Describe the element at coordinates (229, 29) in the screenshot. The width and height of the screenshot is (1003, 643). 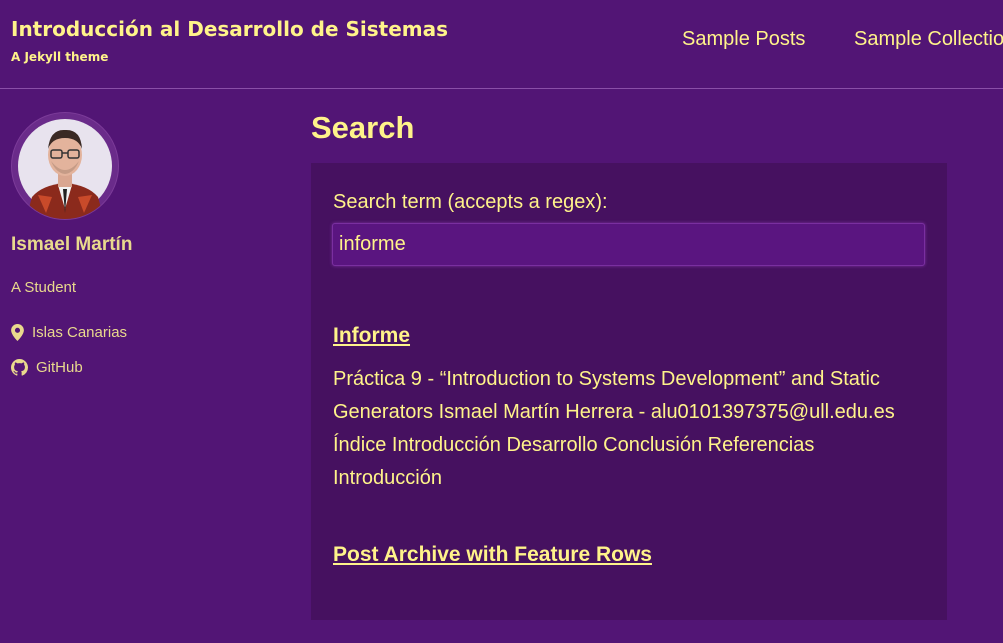
I see `site-title-link: Introducción al Desarrollo de Sistemas` at that location.